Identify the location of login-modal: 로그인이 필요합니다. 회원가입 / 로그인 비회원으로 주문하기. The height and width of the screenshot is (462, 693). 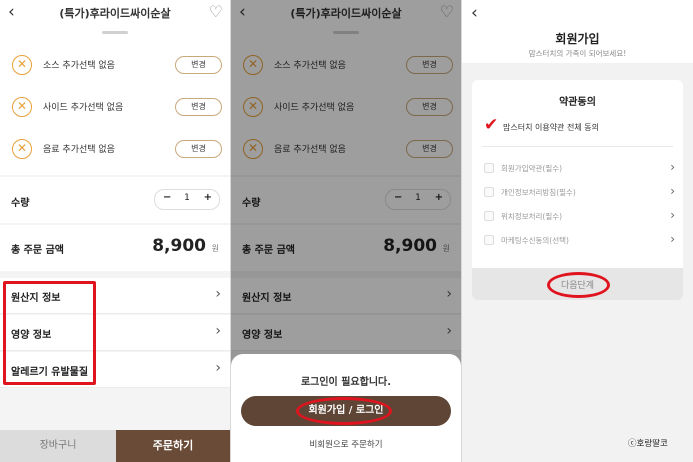
(346, 408).